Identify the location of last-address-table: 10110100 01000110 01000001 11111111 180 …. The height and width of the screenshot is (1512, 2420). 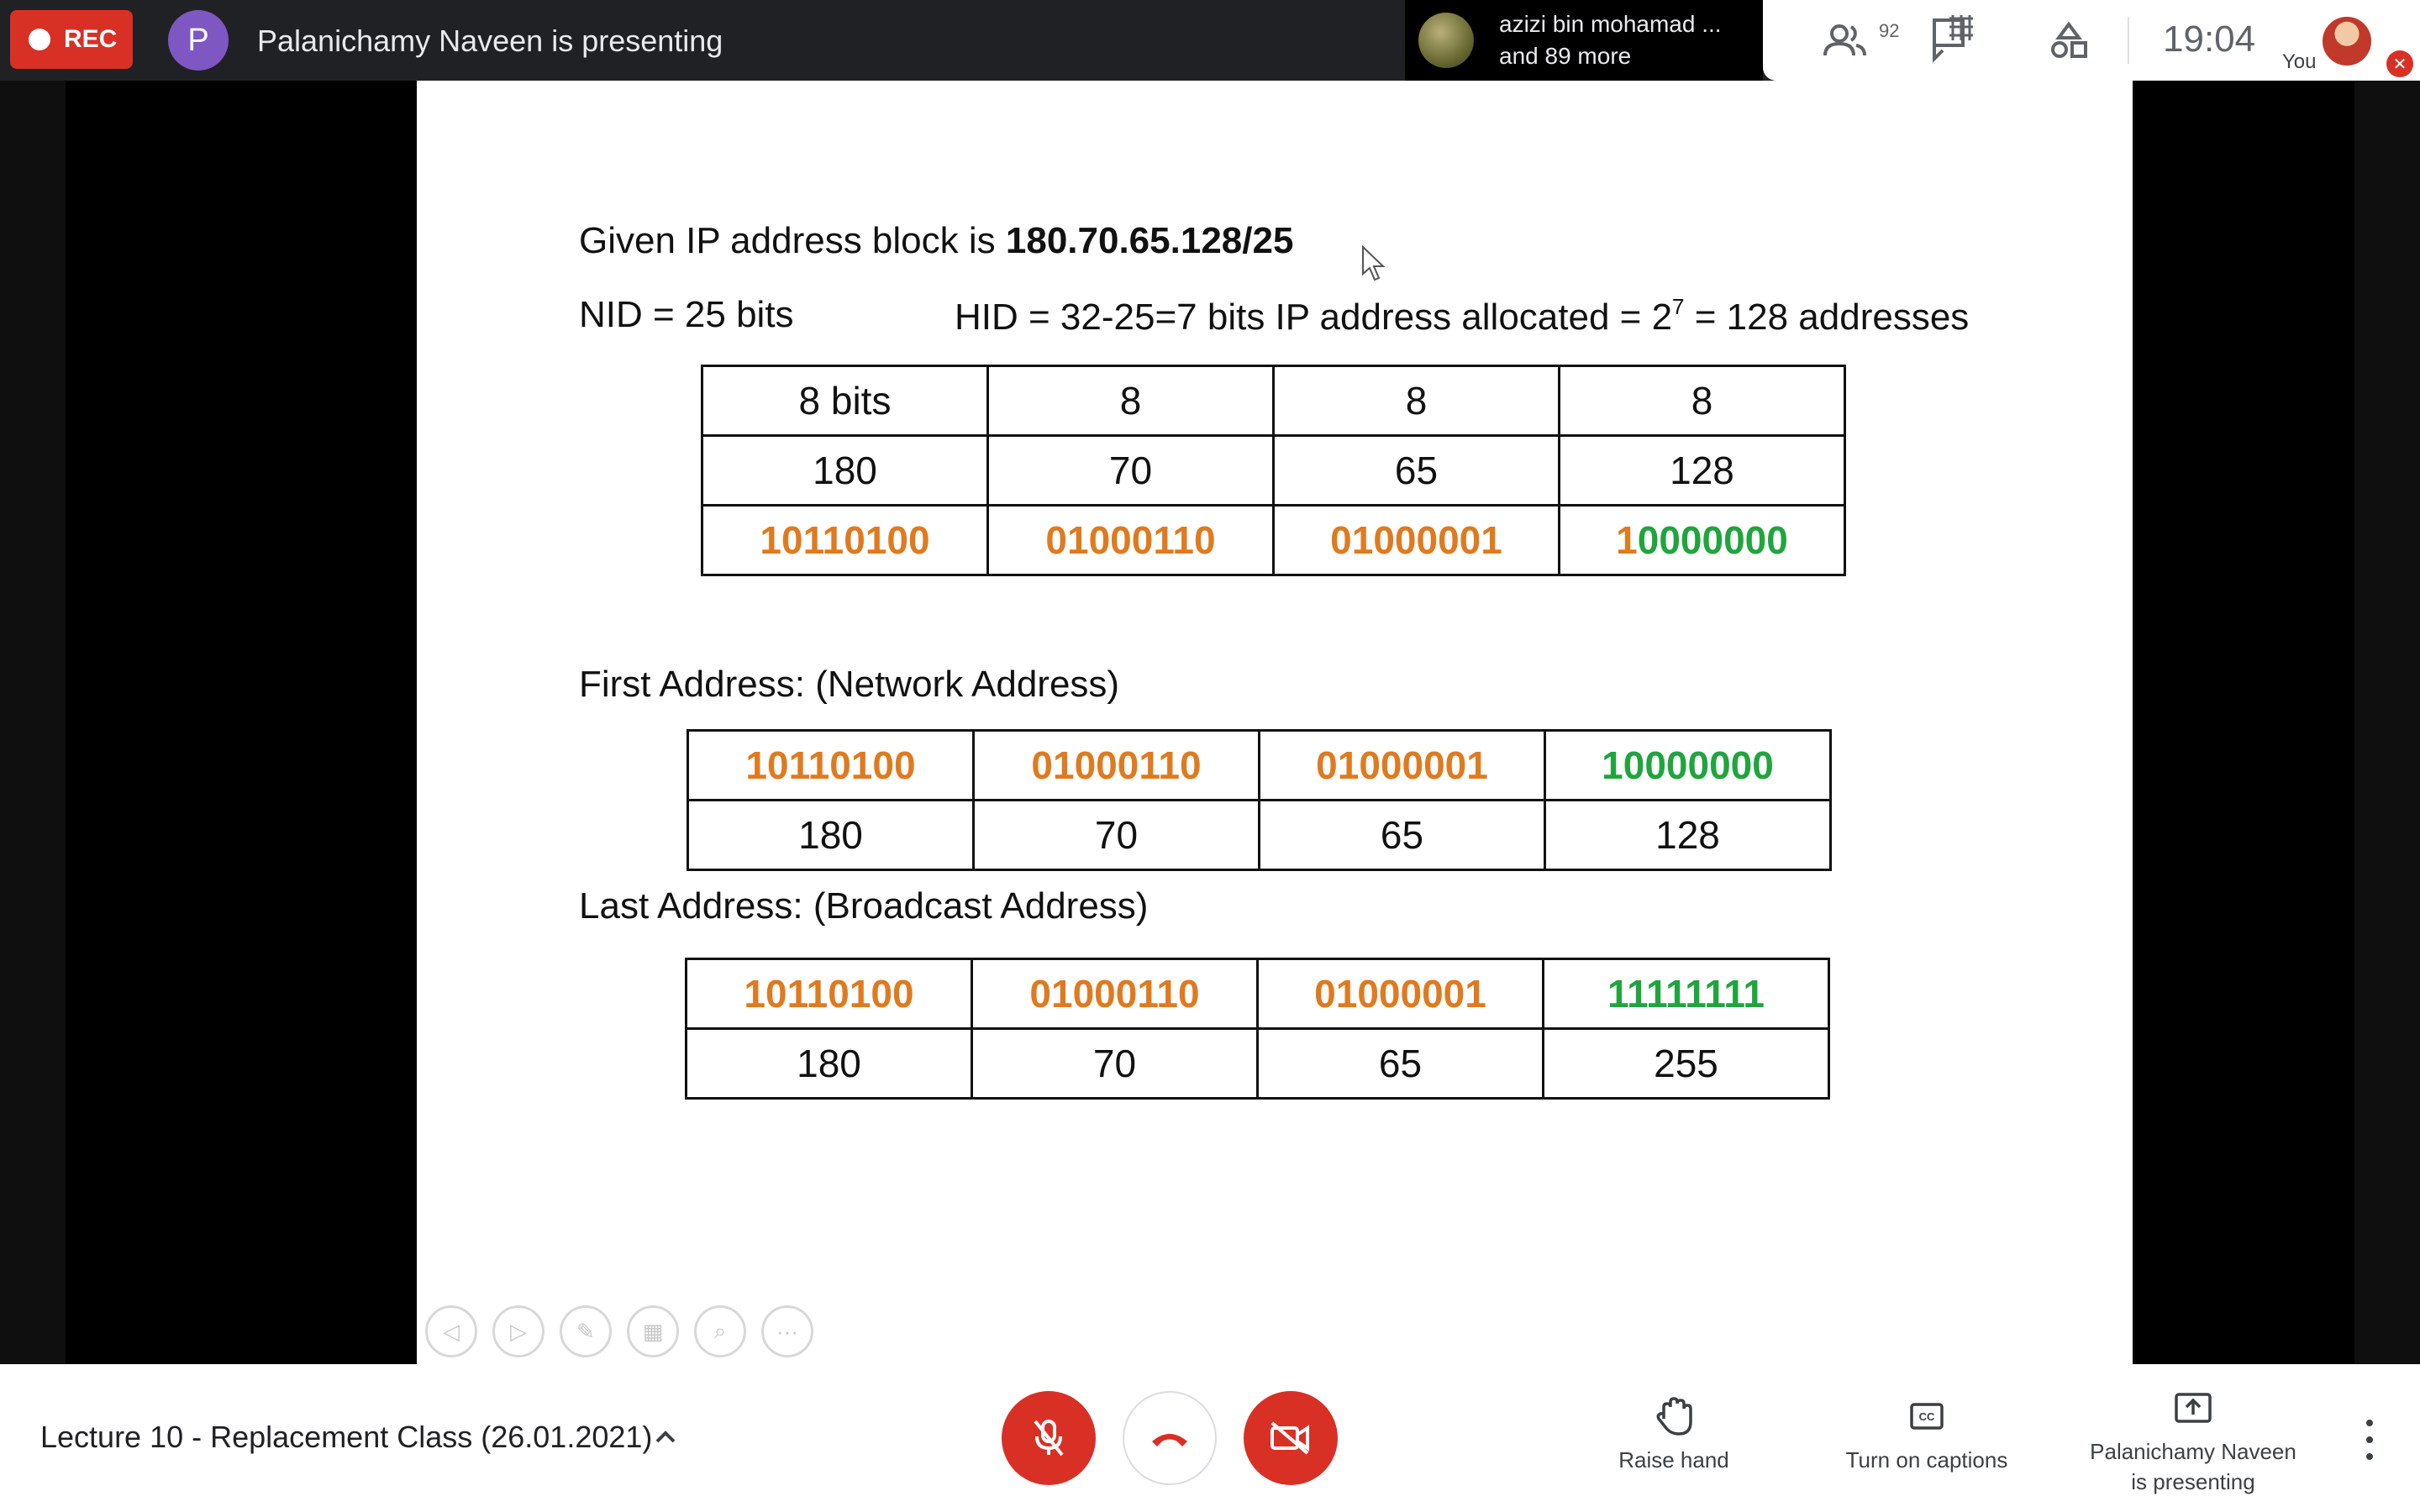
(1257, 1029).